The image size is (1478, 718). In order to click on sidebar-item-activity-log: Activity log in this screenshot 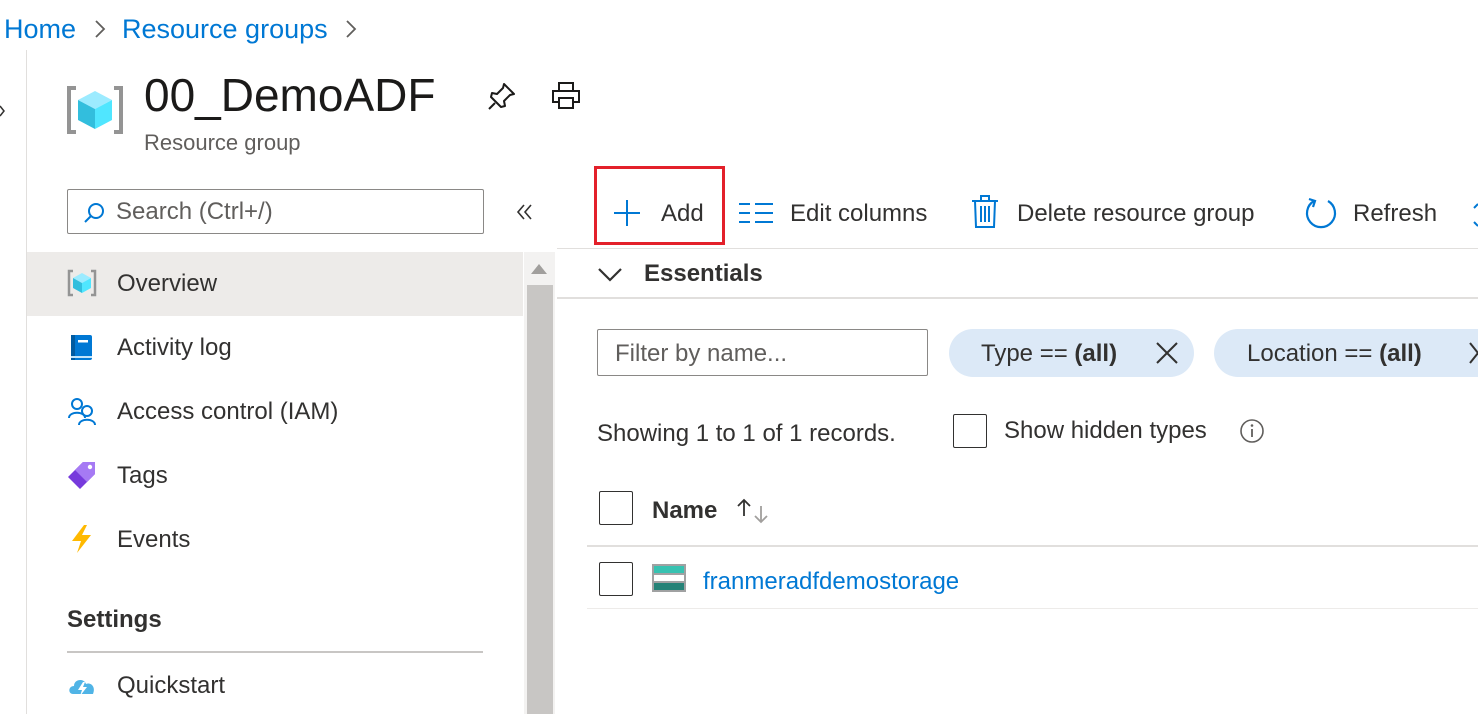, I will do `click(275, 348)`.